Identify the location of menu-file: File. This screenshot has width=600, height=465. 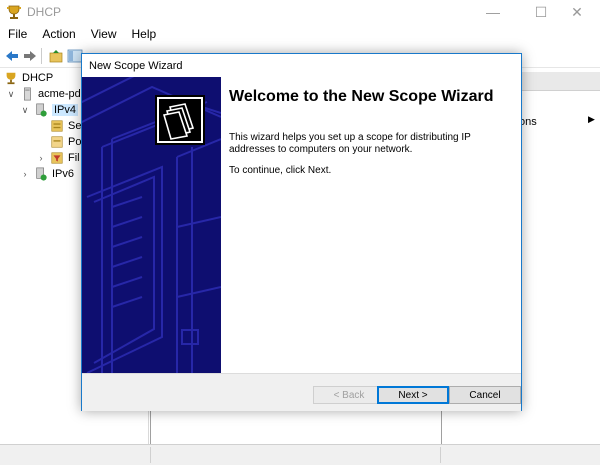
(17, 34).